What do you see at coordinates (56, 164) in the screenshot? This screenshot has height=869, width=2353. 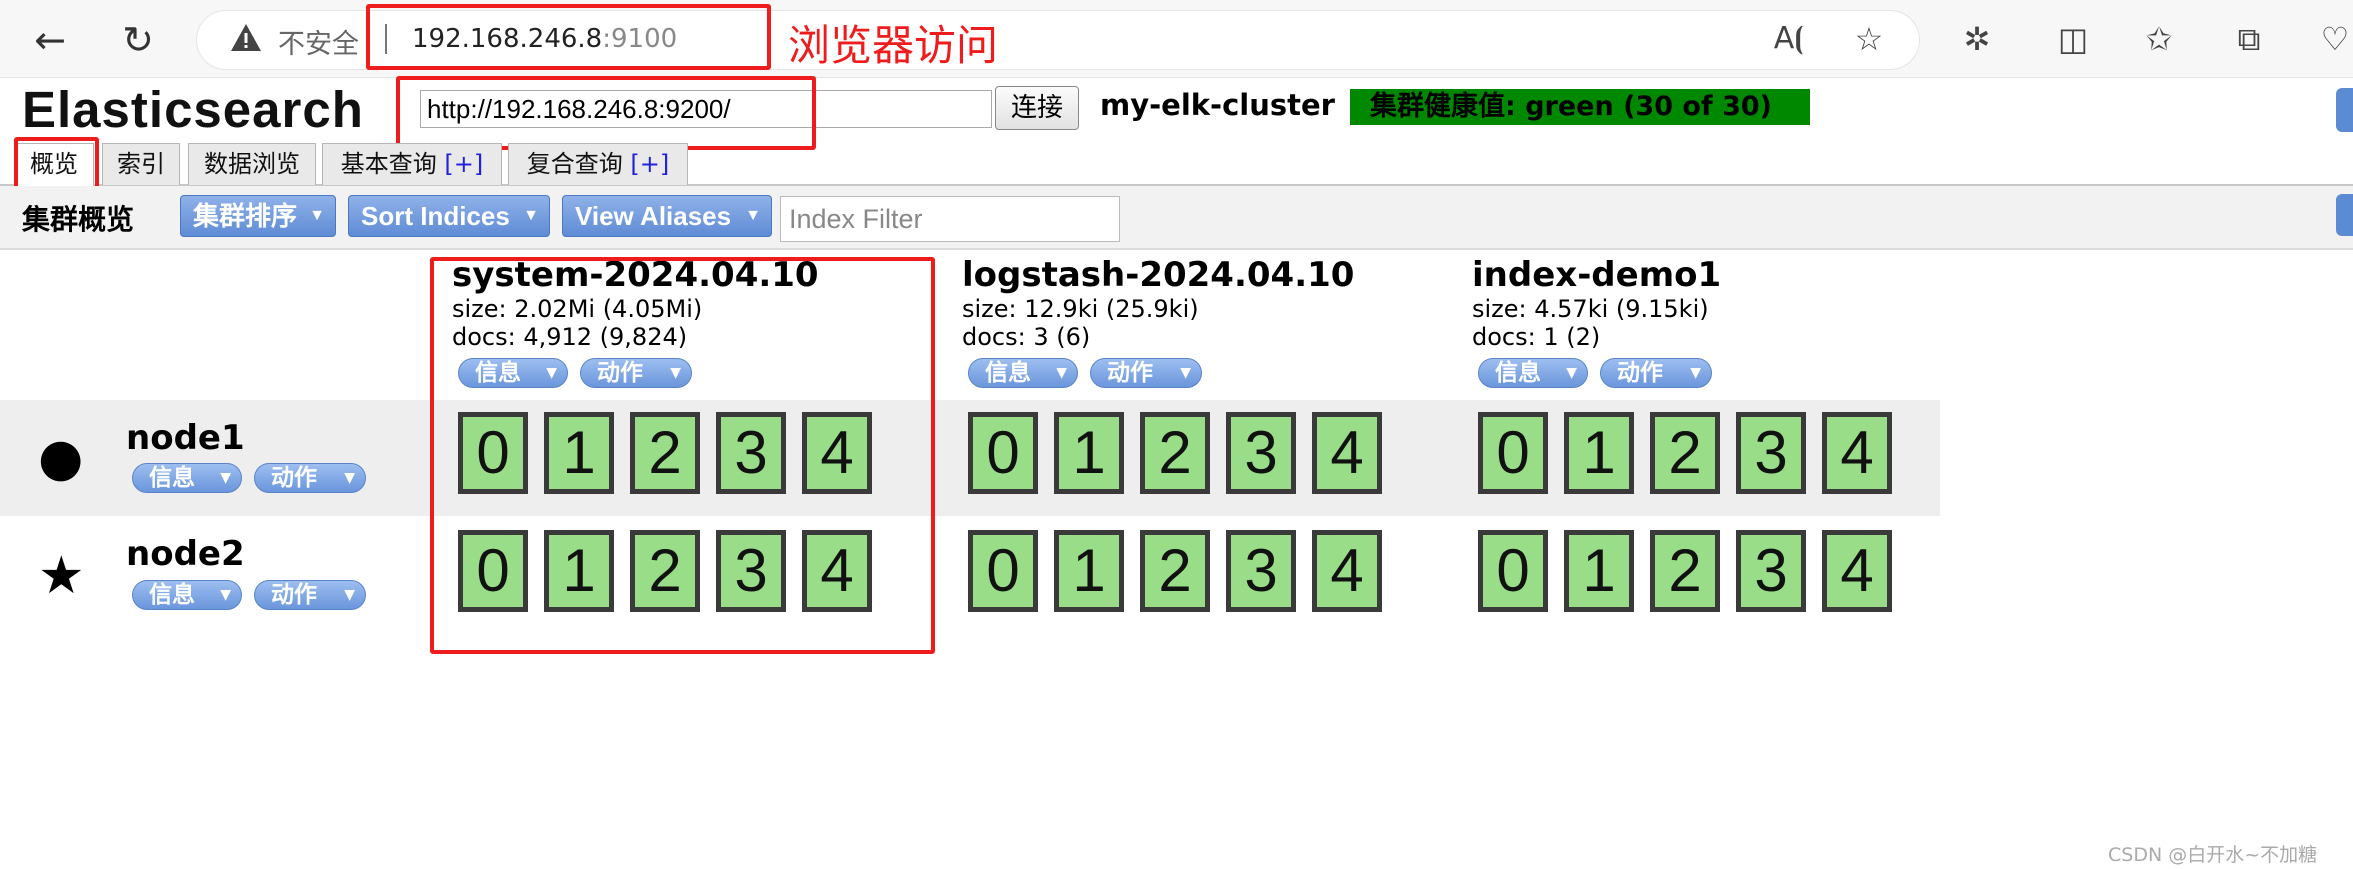 I see `annotation-tab-box` at bounding box center [56, 164].